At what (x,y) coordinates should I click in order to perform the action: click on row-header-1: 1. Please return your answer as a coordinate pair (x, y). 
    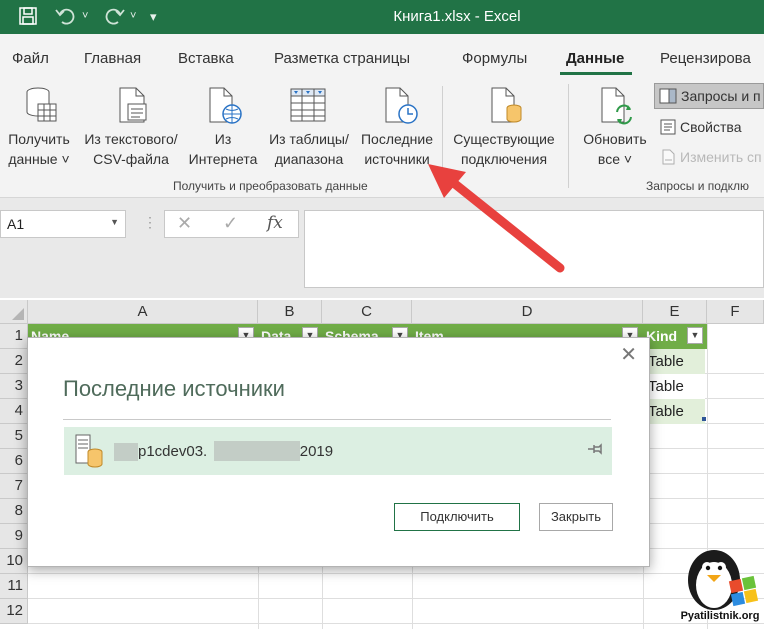
    Looking at the image, I should click on (14, 336).